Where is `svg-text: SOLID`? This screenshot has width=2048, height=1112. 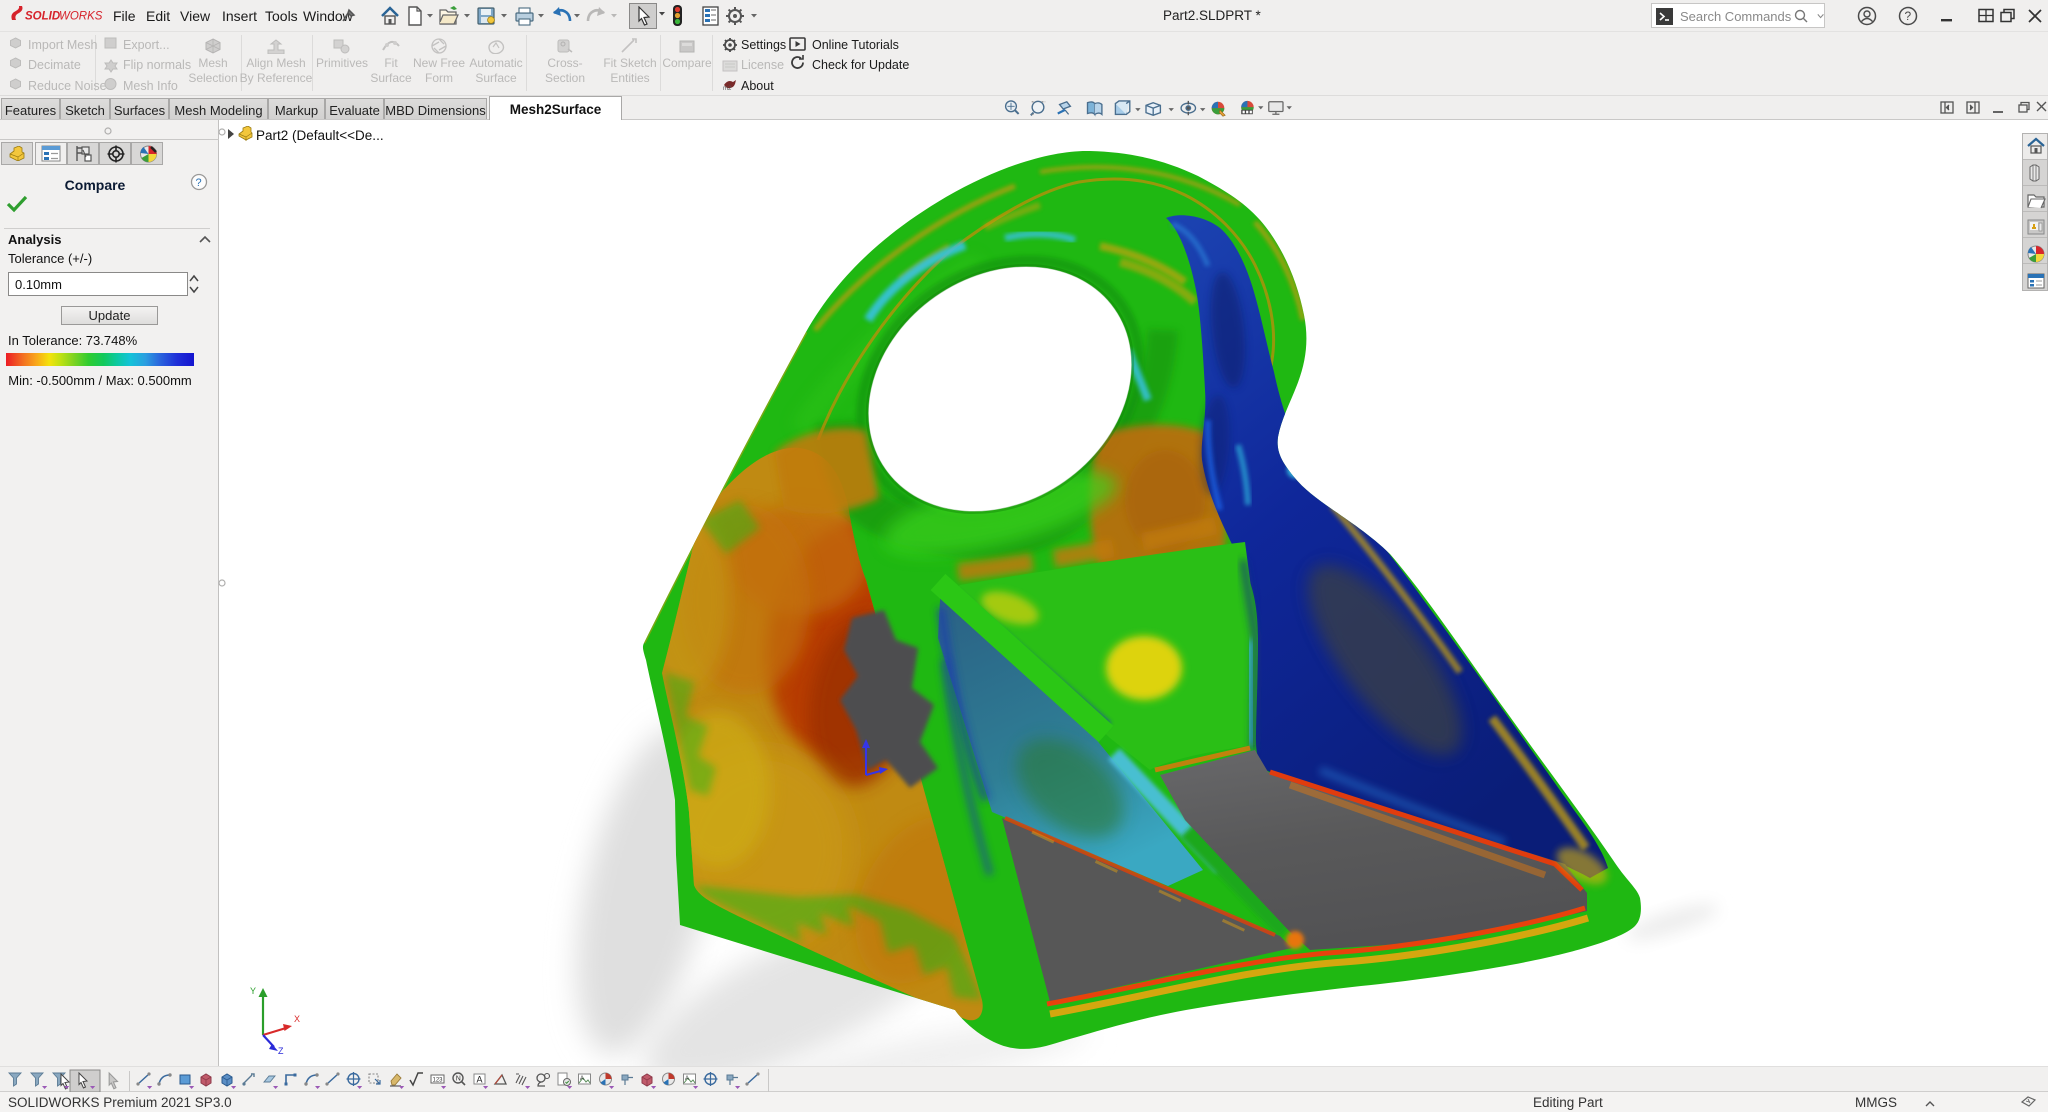
svg-text: SOLID is located at coordinates (42, 17).